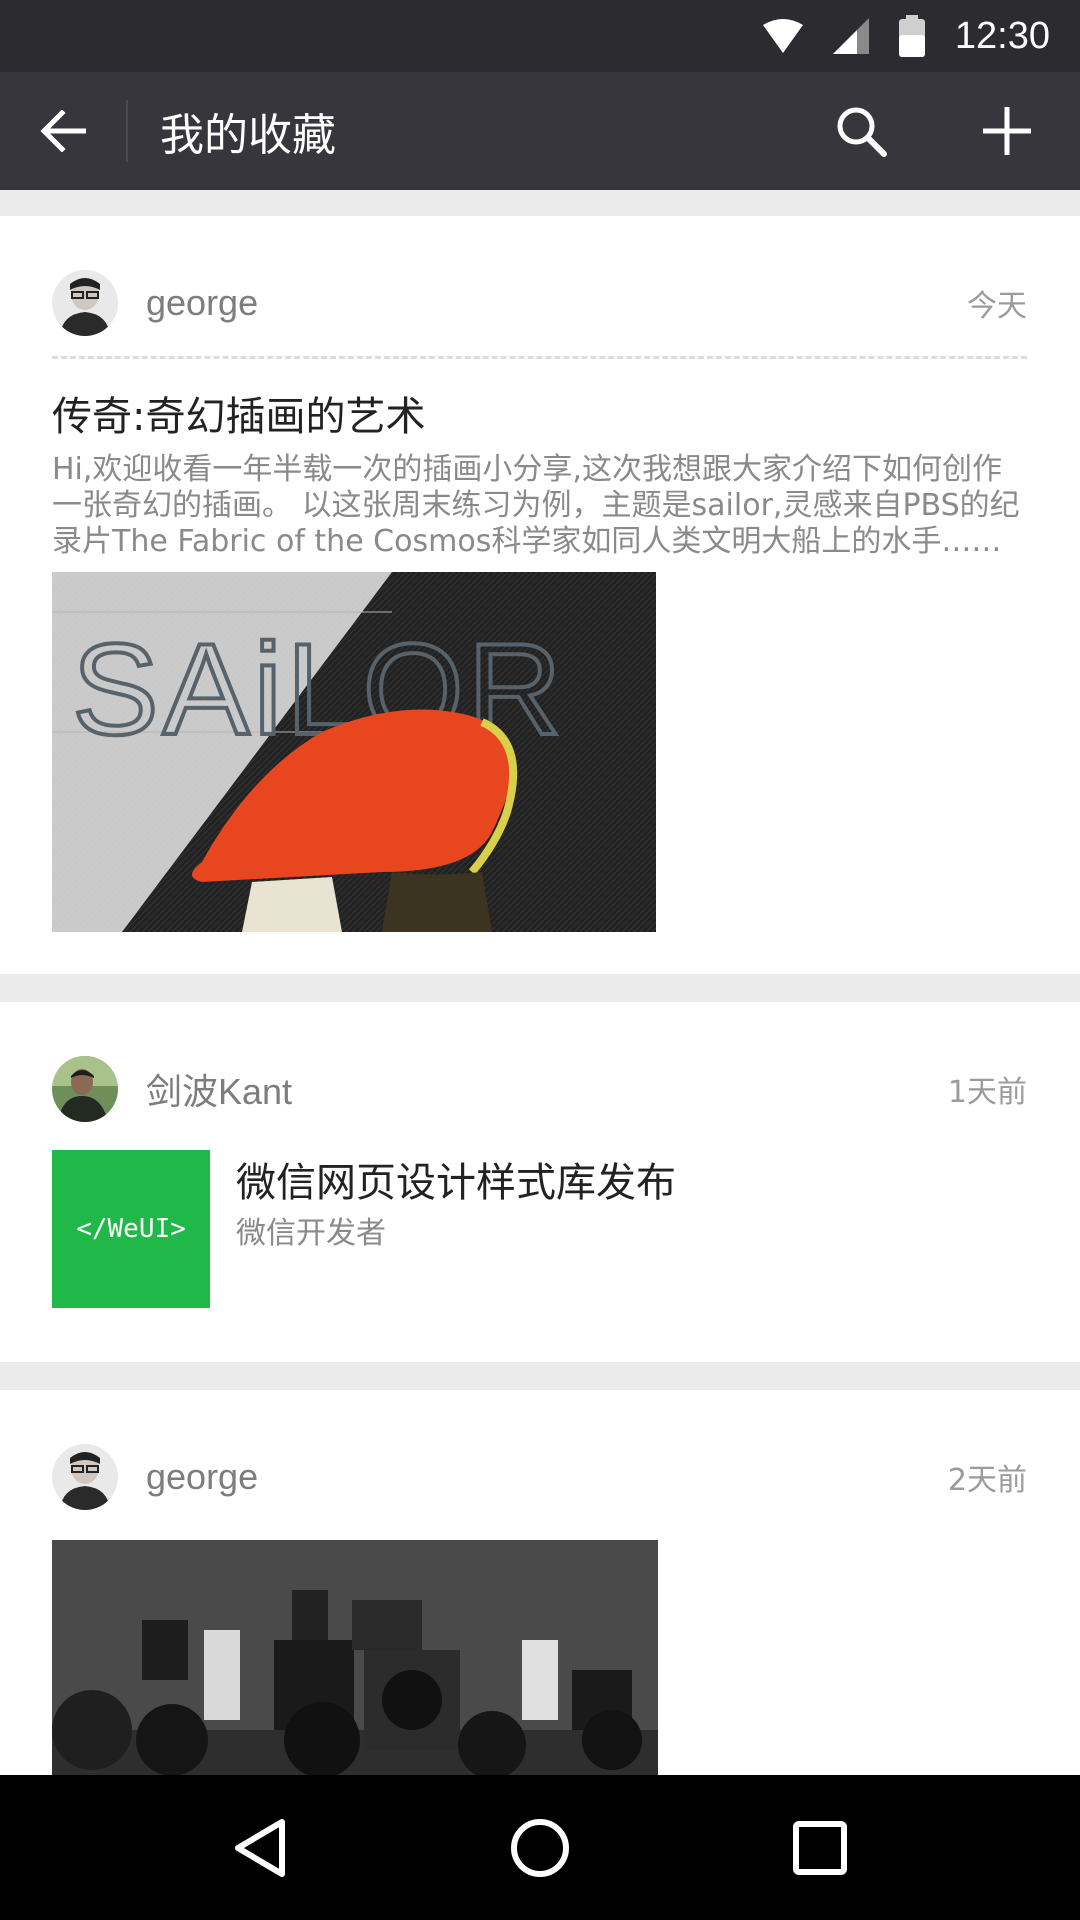 This screenshot has width=1080, height=1920. I want to click on battery-icon, so click(911, 36).